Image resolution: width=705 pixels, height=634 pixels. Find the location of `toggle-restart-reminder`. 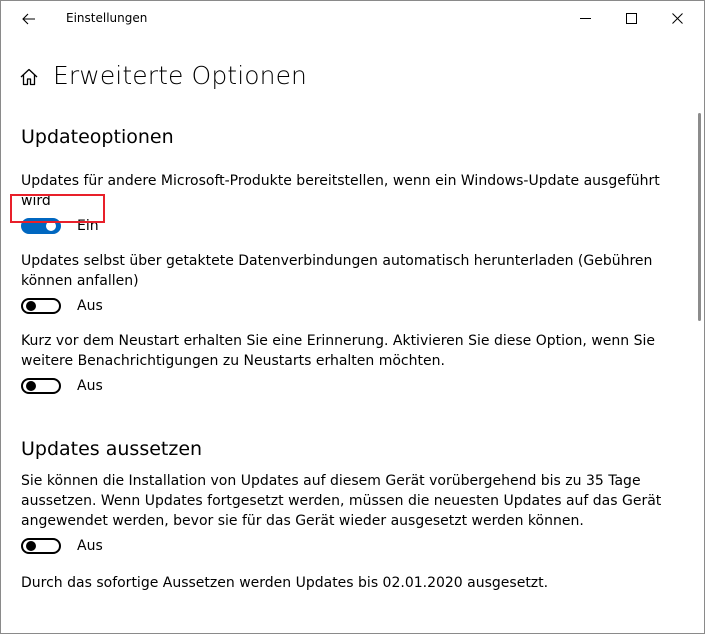

toggle-restart-reminder is located at coordinates (41, 386).